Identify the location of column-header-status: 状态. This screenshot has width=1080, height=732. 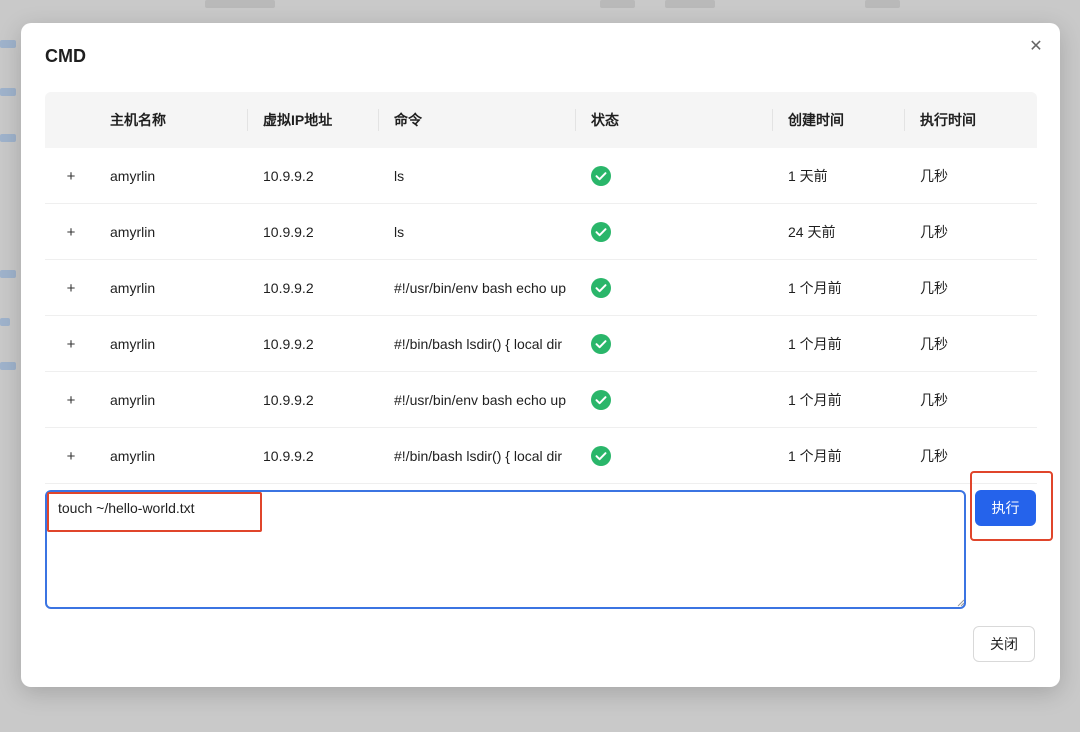
(605, 120).